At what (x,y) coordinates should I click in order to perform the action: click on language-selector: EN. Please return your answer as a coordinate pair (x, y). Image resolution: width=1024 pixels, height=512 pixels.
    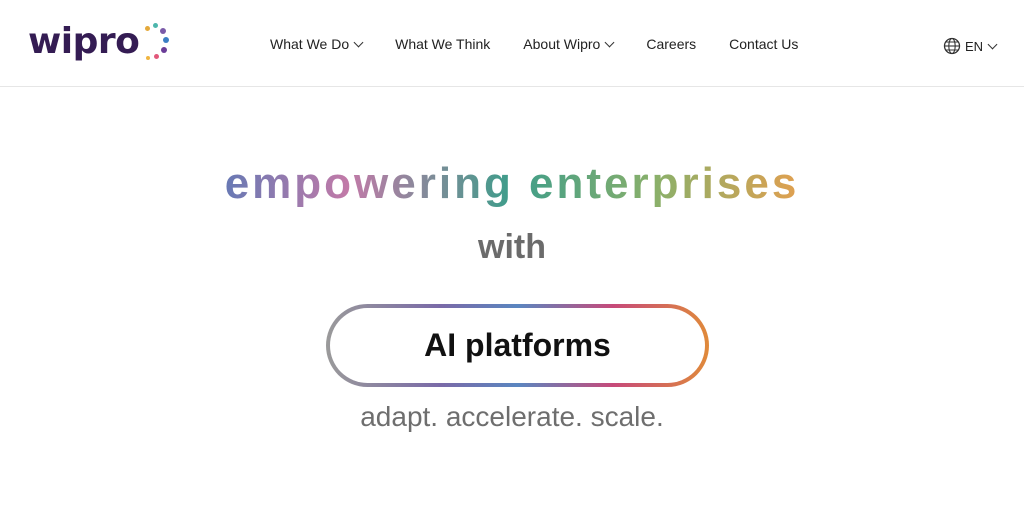
    Looking at the image, I should click on (970, 46).